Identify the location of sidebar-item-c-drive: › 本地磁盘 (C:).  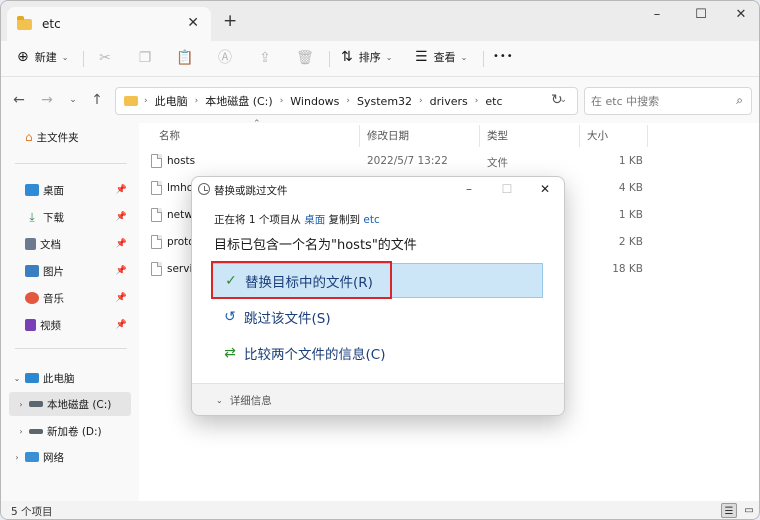
(70, 404).